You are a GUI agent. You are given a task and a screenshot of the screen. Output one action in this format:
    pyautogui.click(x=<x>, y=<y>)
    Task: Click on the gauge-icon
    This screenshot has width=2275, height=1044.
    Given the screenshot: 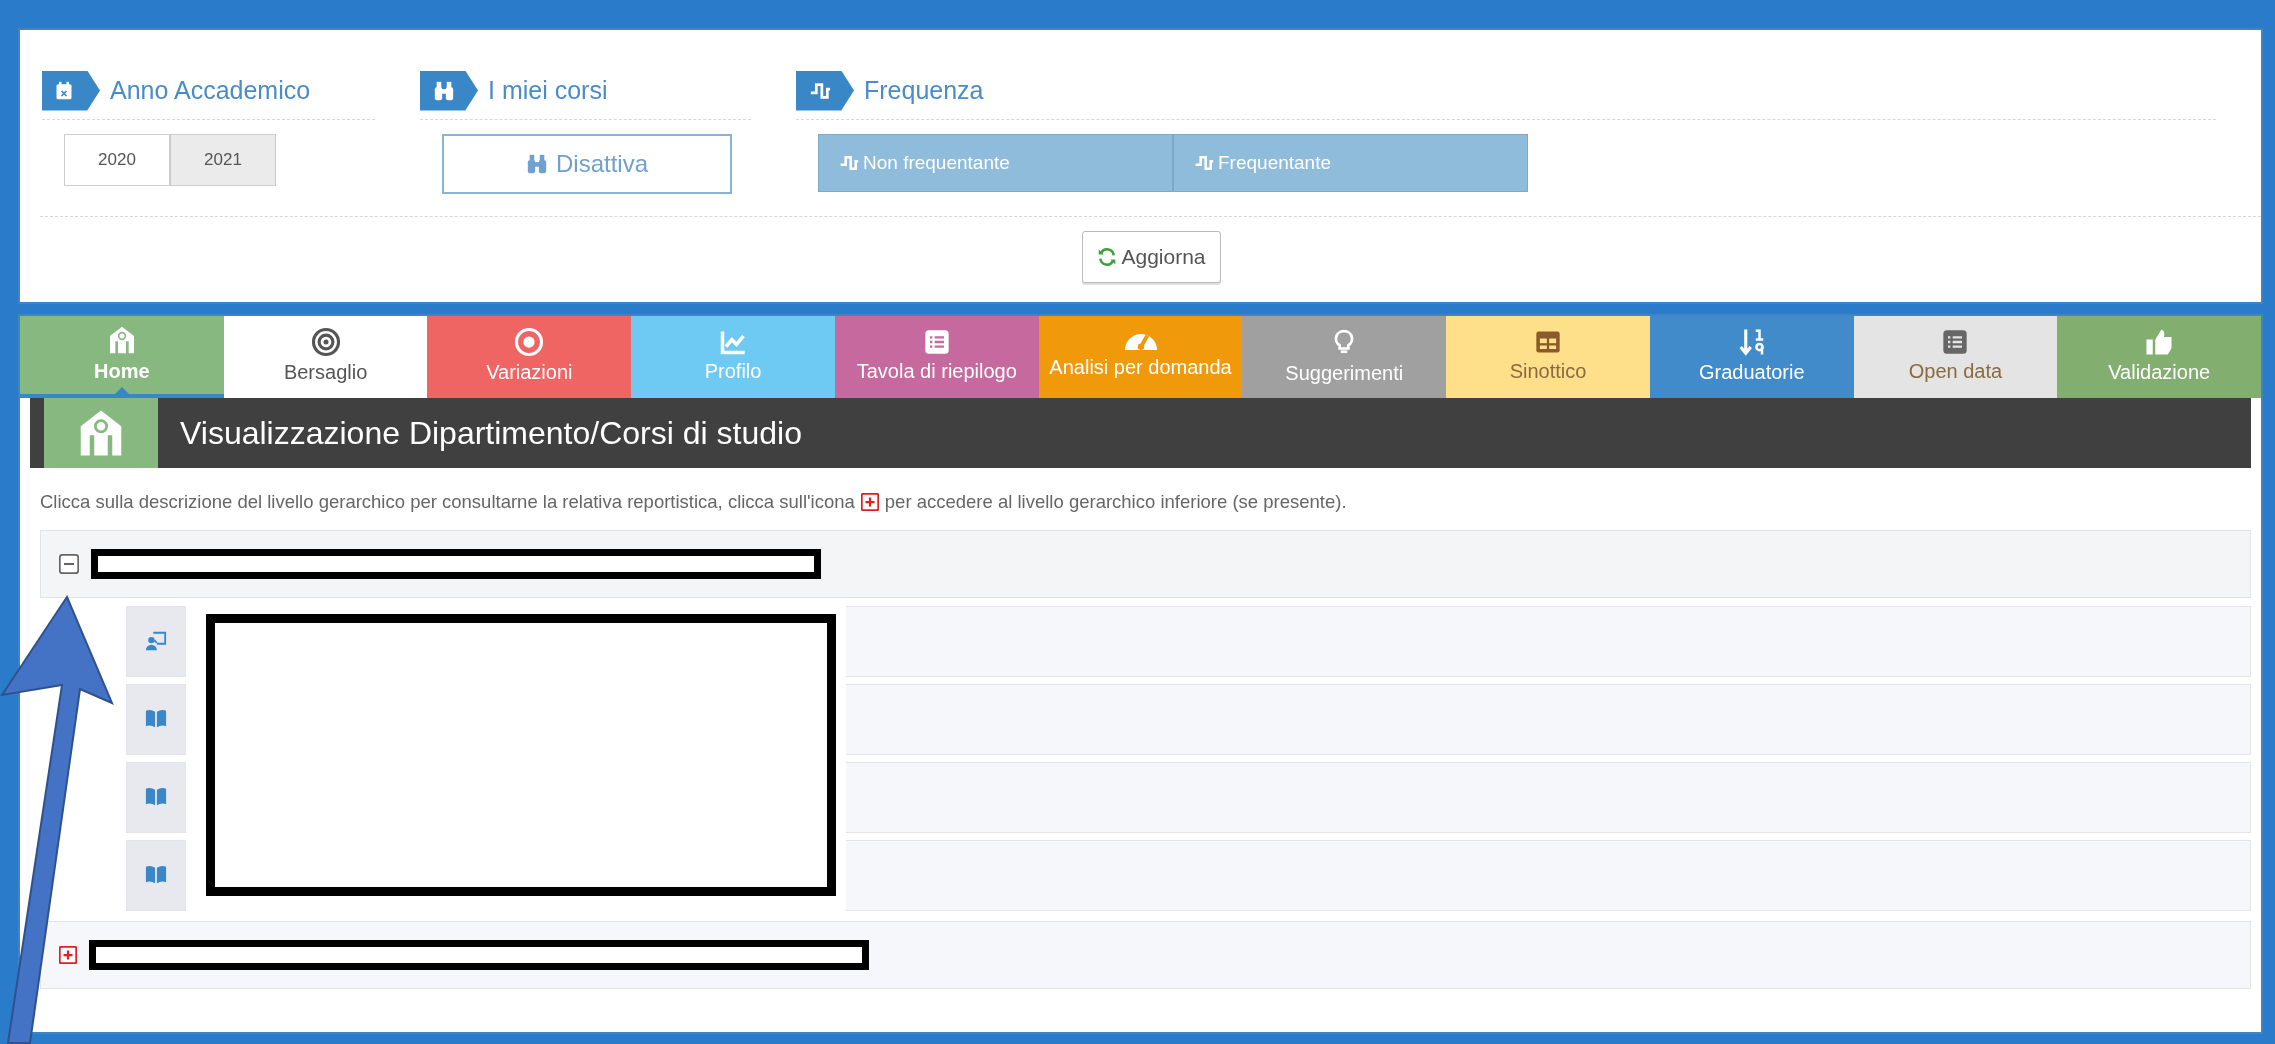 What is the action you would take?
    pyautogui.click(x=1140, y=342)
    